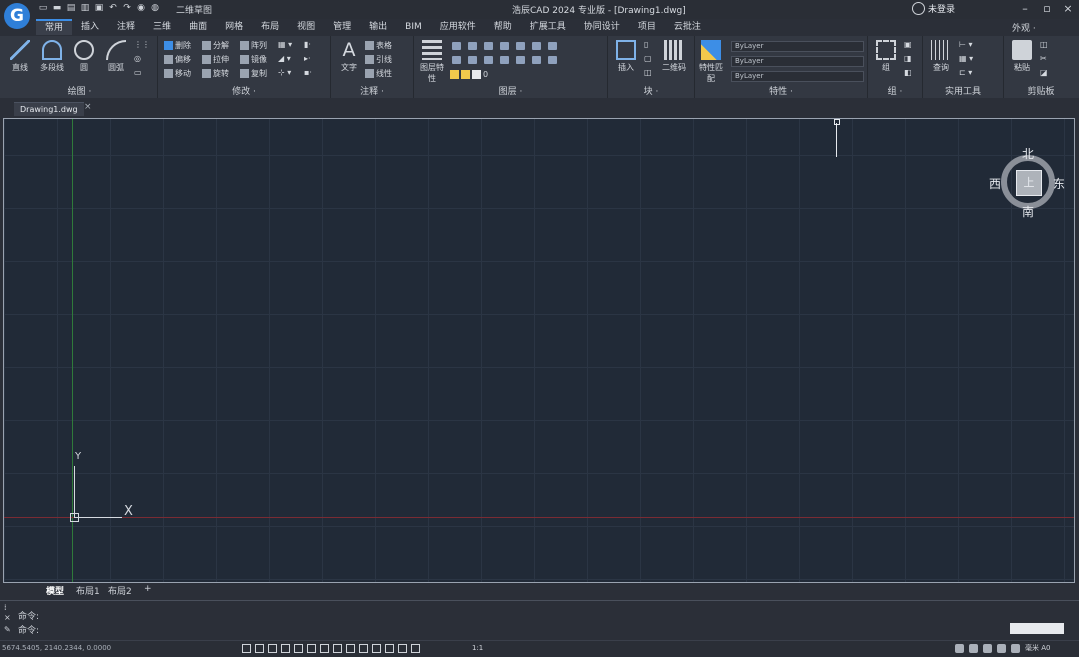 This screenshot has width=1079, height=657. Describe the element at coordinates (127, 8) in the screenshot. I see `redo-icon: ↷` at that location.